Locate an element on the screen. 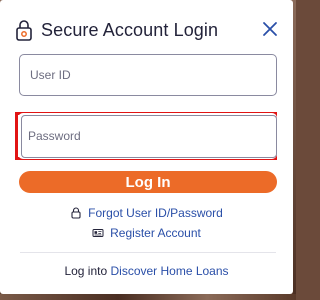 This screenshot has height=300, width=320. user-id-input is located at coordinates (148, 75).